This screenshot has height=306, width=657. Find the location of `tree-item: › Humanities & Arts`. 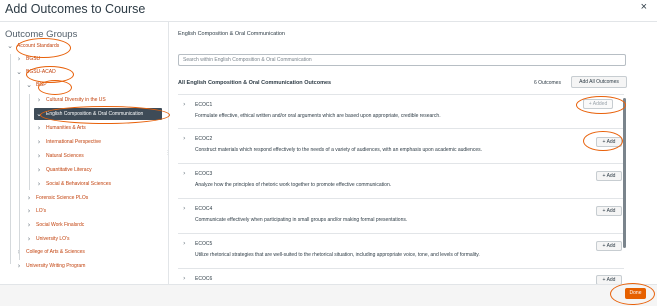

tree-item: › Humanities & Arts is located at coordinates (60, 128).